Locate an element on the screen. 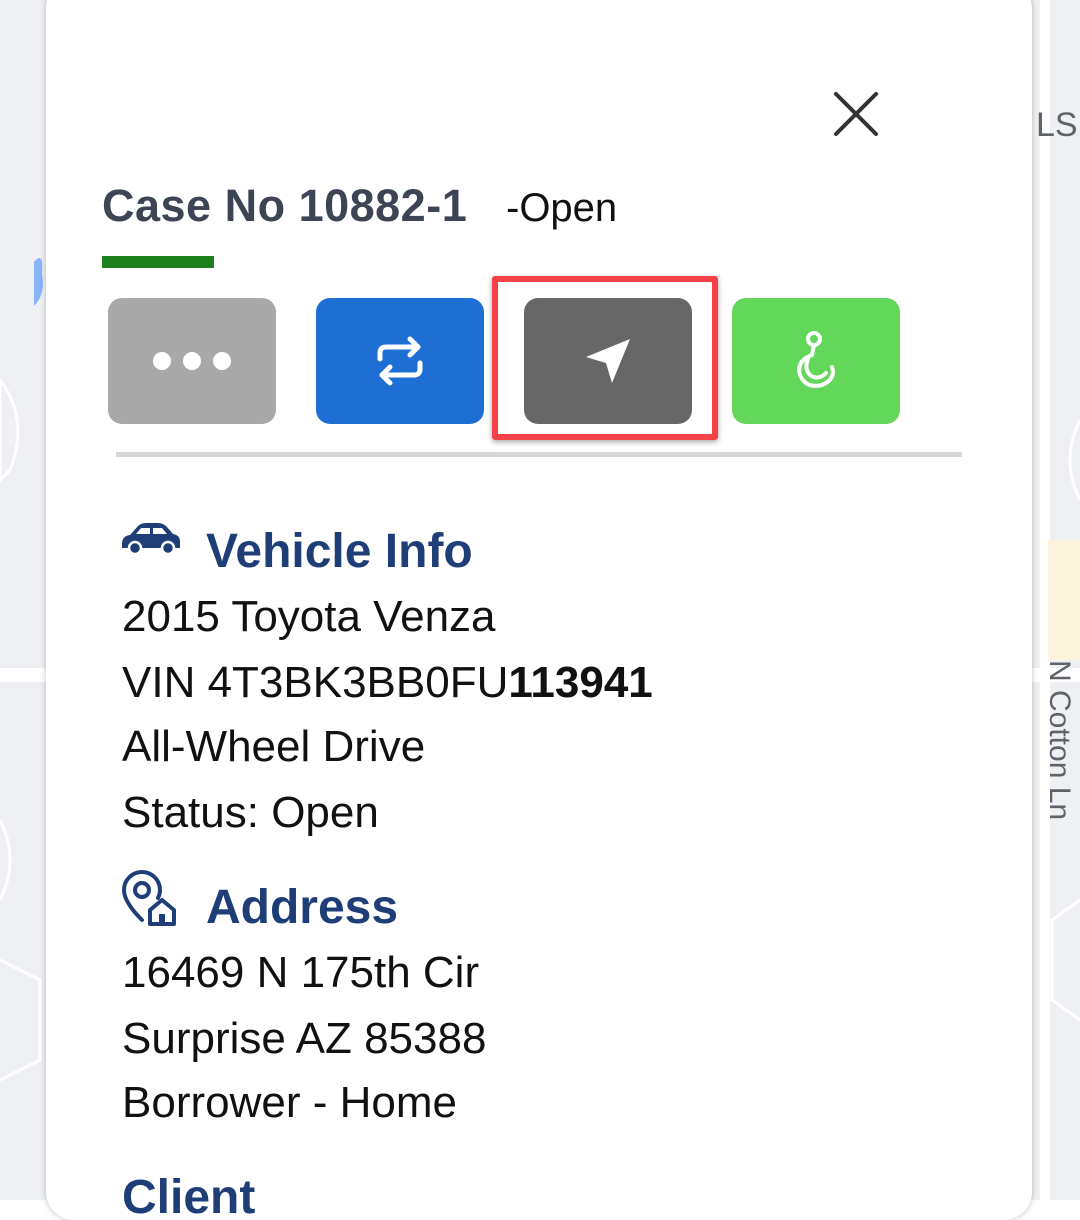 The height and width of the screenshot is (1220, 1080). navigate-button is located at coordinates (608, 361).